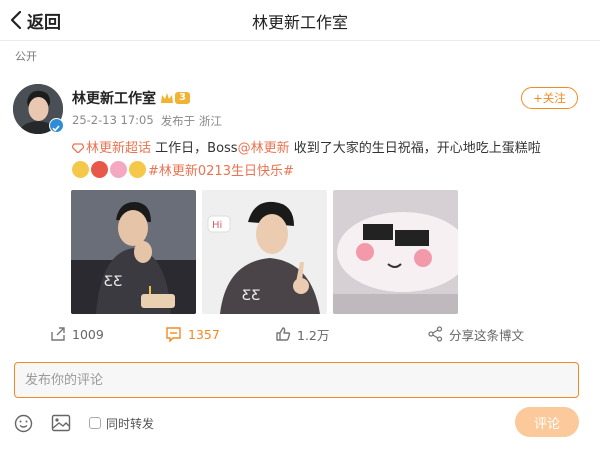 Image resolution: width=600 pixels, height=450 pixels. I want to click on share-icon, so click(435, 334).